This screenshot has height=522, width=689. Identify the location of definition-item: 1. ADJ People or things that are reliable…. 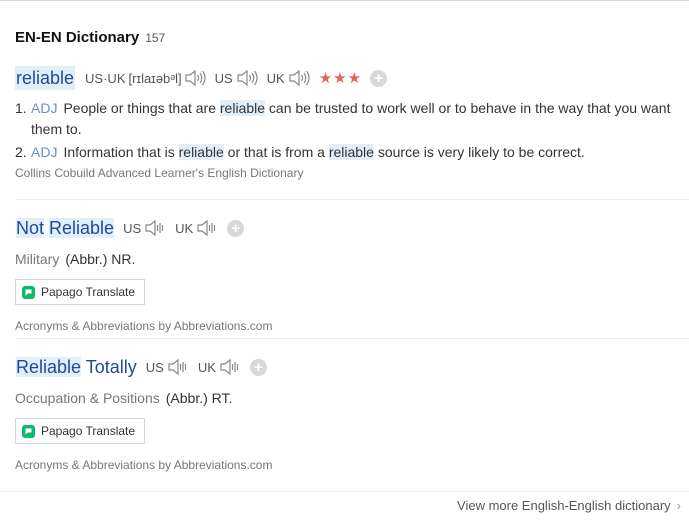
(345, 119).